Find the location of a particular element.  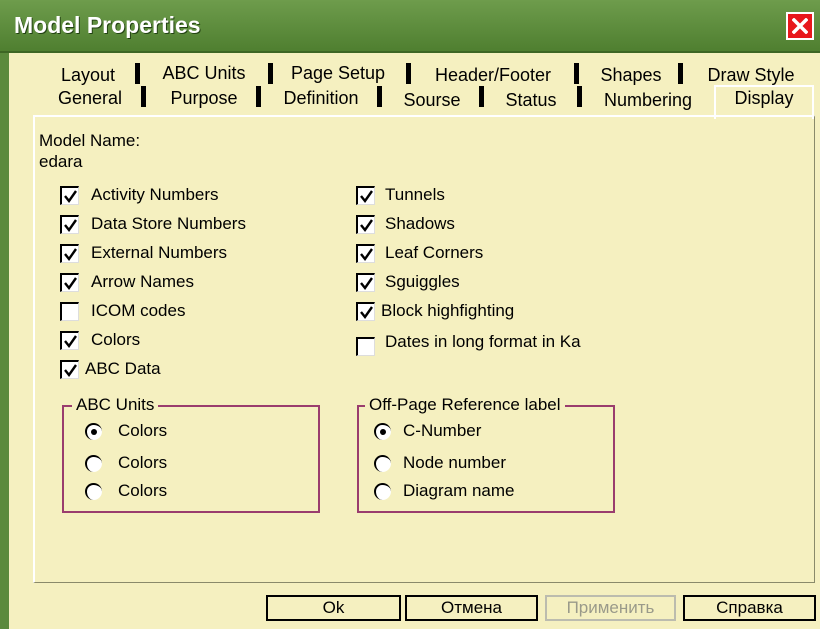

c-number-radio: C-Number is located at coordinates (427, 431).